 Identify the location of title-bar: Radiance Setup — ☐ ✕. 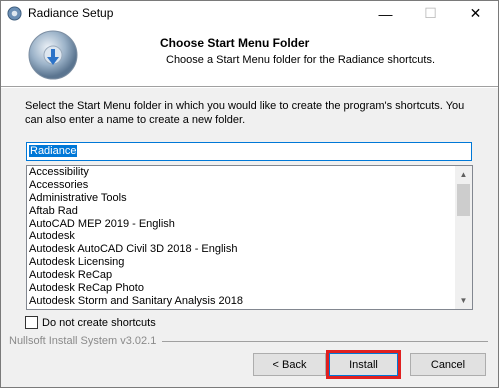
(249, 13).